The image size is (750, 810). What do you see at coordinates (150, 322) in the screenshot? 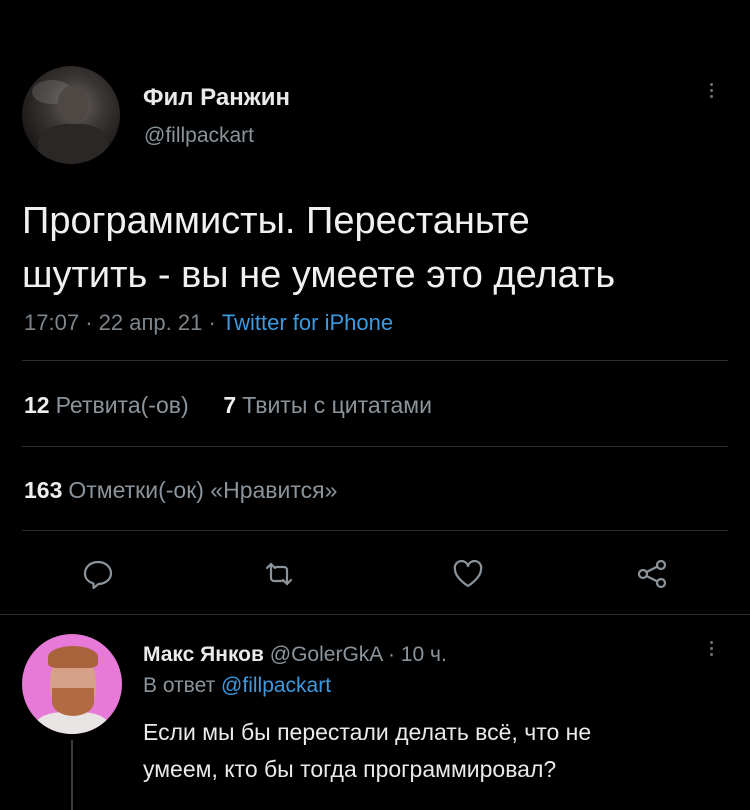
I see `tweet-date: 22 апр. 21` at bounding box center [150, 322].